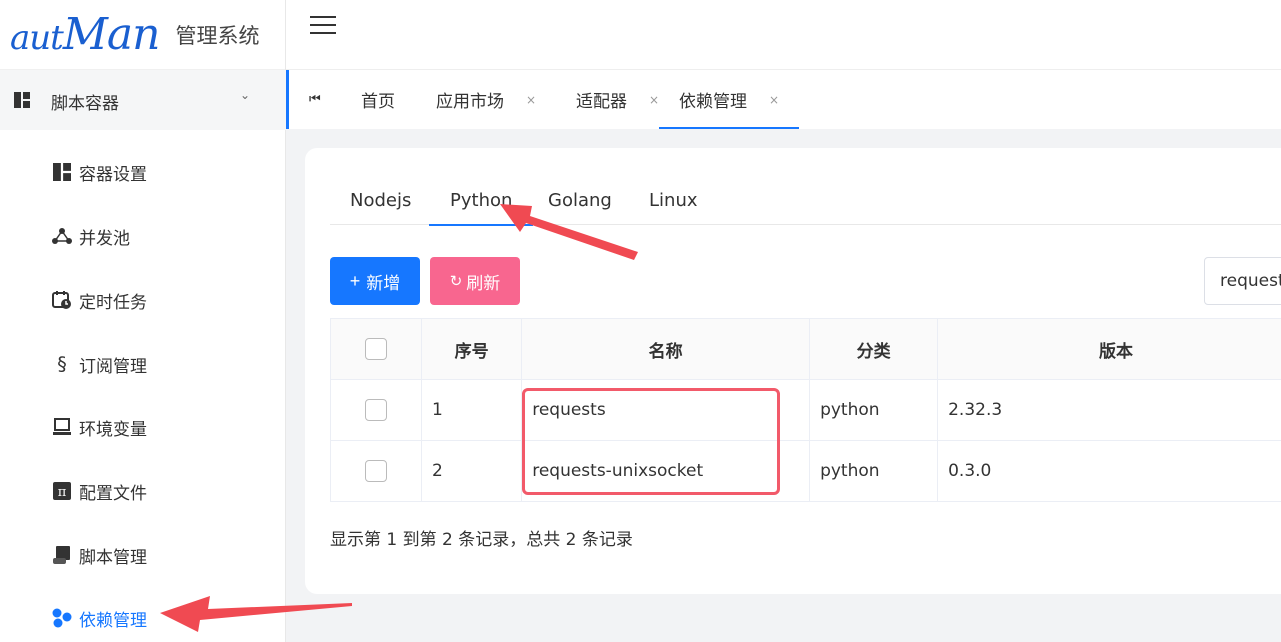 Image resolution: width=1281 pixels, height=642 pixels. What do you see at coordinates (1109, 349) in the screenshot?
I see `col-header-version: 版本` at bounding box center [1109, 349].